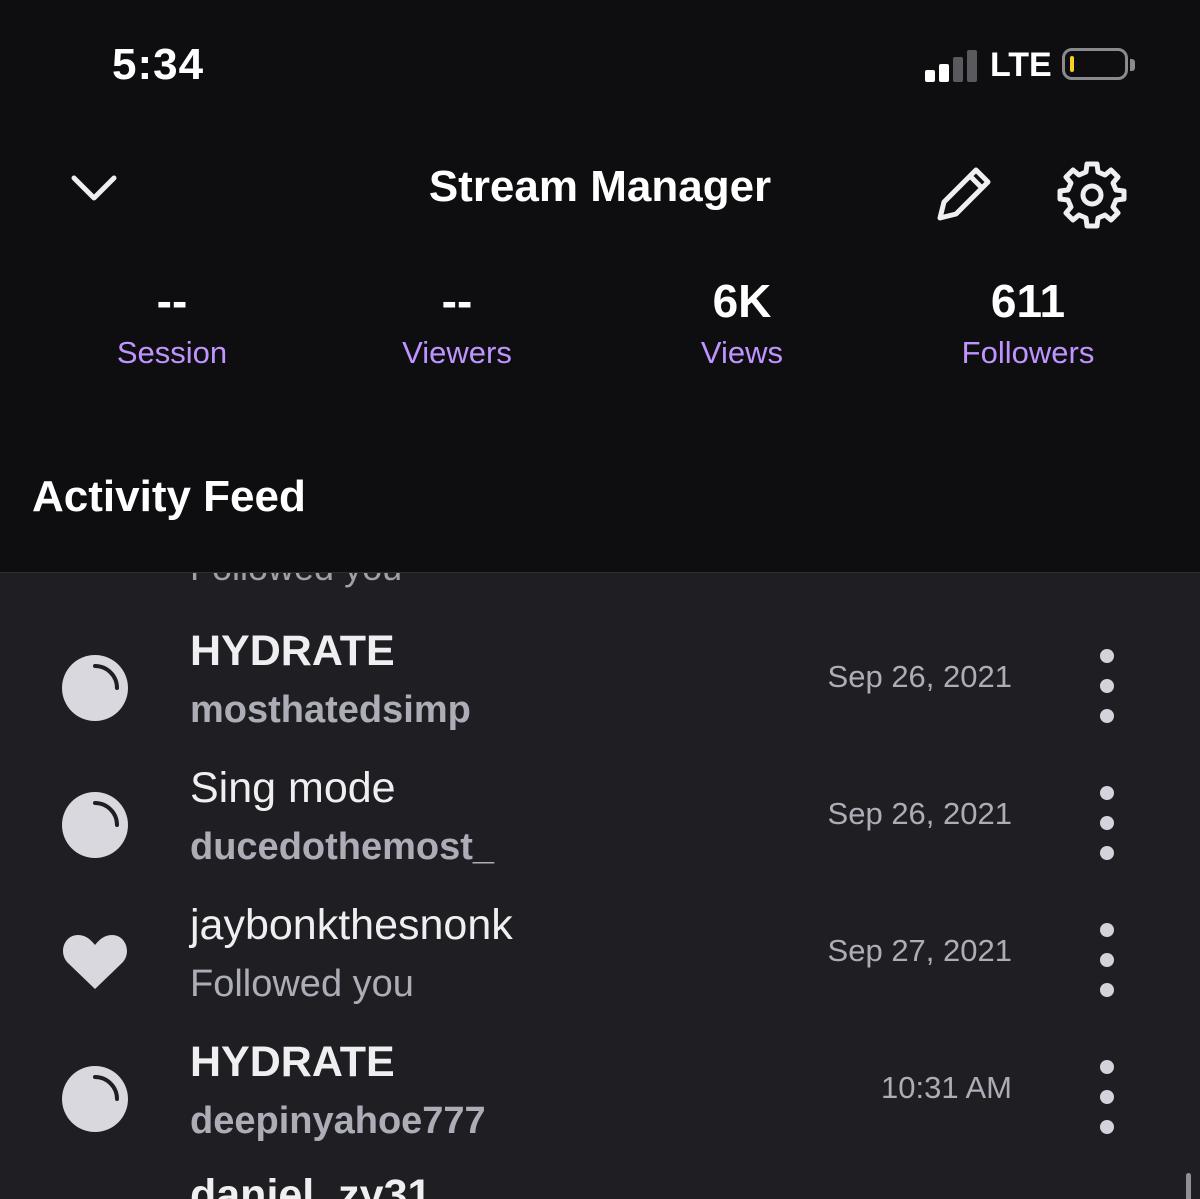 The width and height of the screenshot is (1200, 1199). Describe the element at coordinates (172, 352) in the screenshot. I see `stat-label: Session` at that location.